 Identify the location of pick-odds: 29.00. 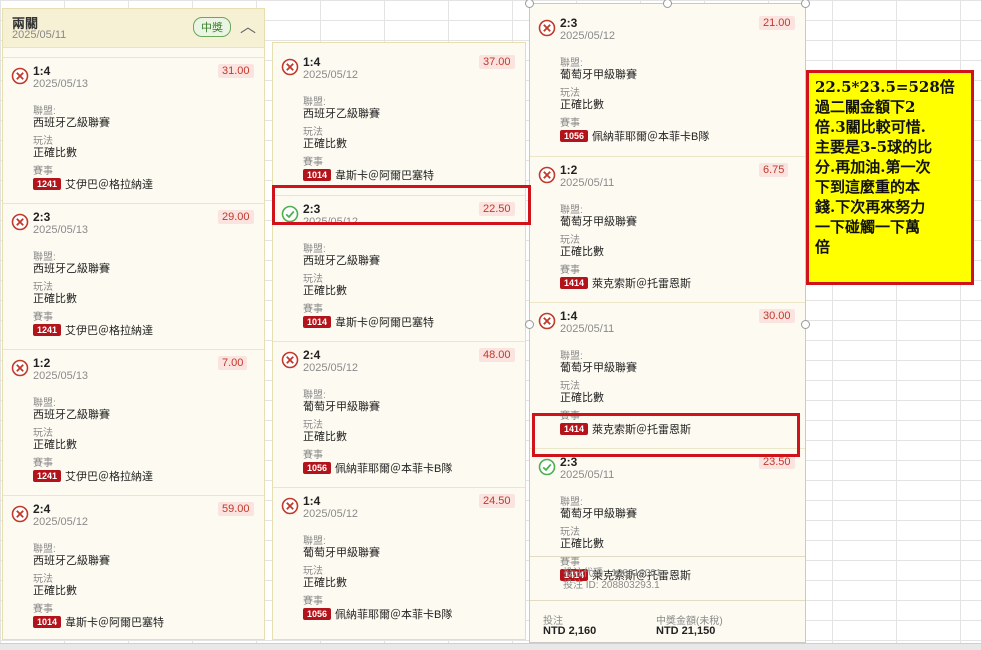
(236, 217).